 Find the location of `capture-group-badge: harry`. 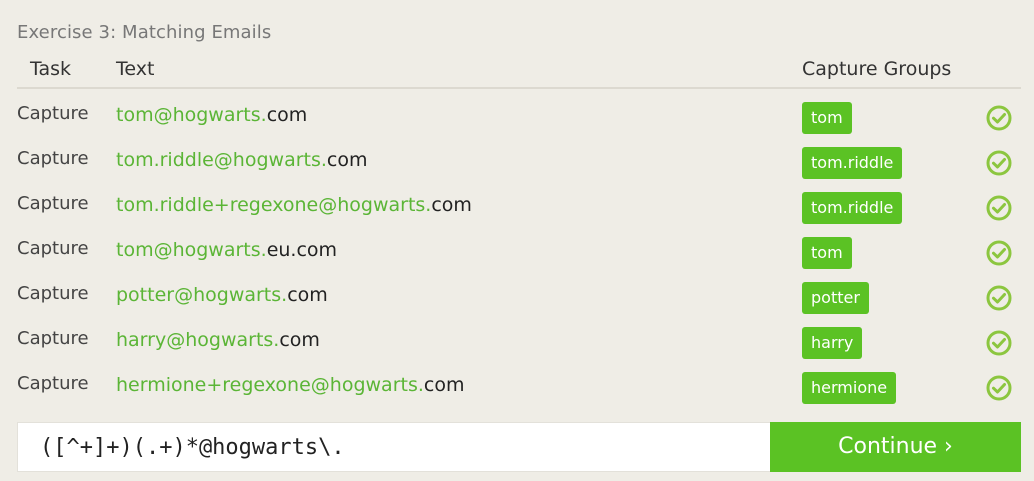

capture-group-badge: harry is located at coordinates (832, 343).